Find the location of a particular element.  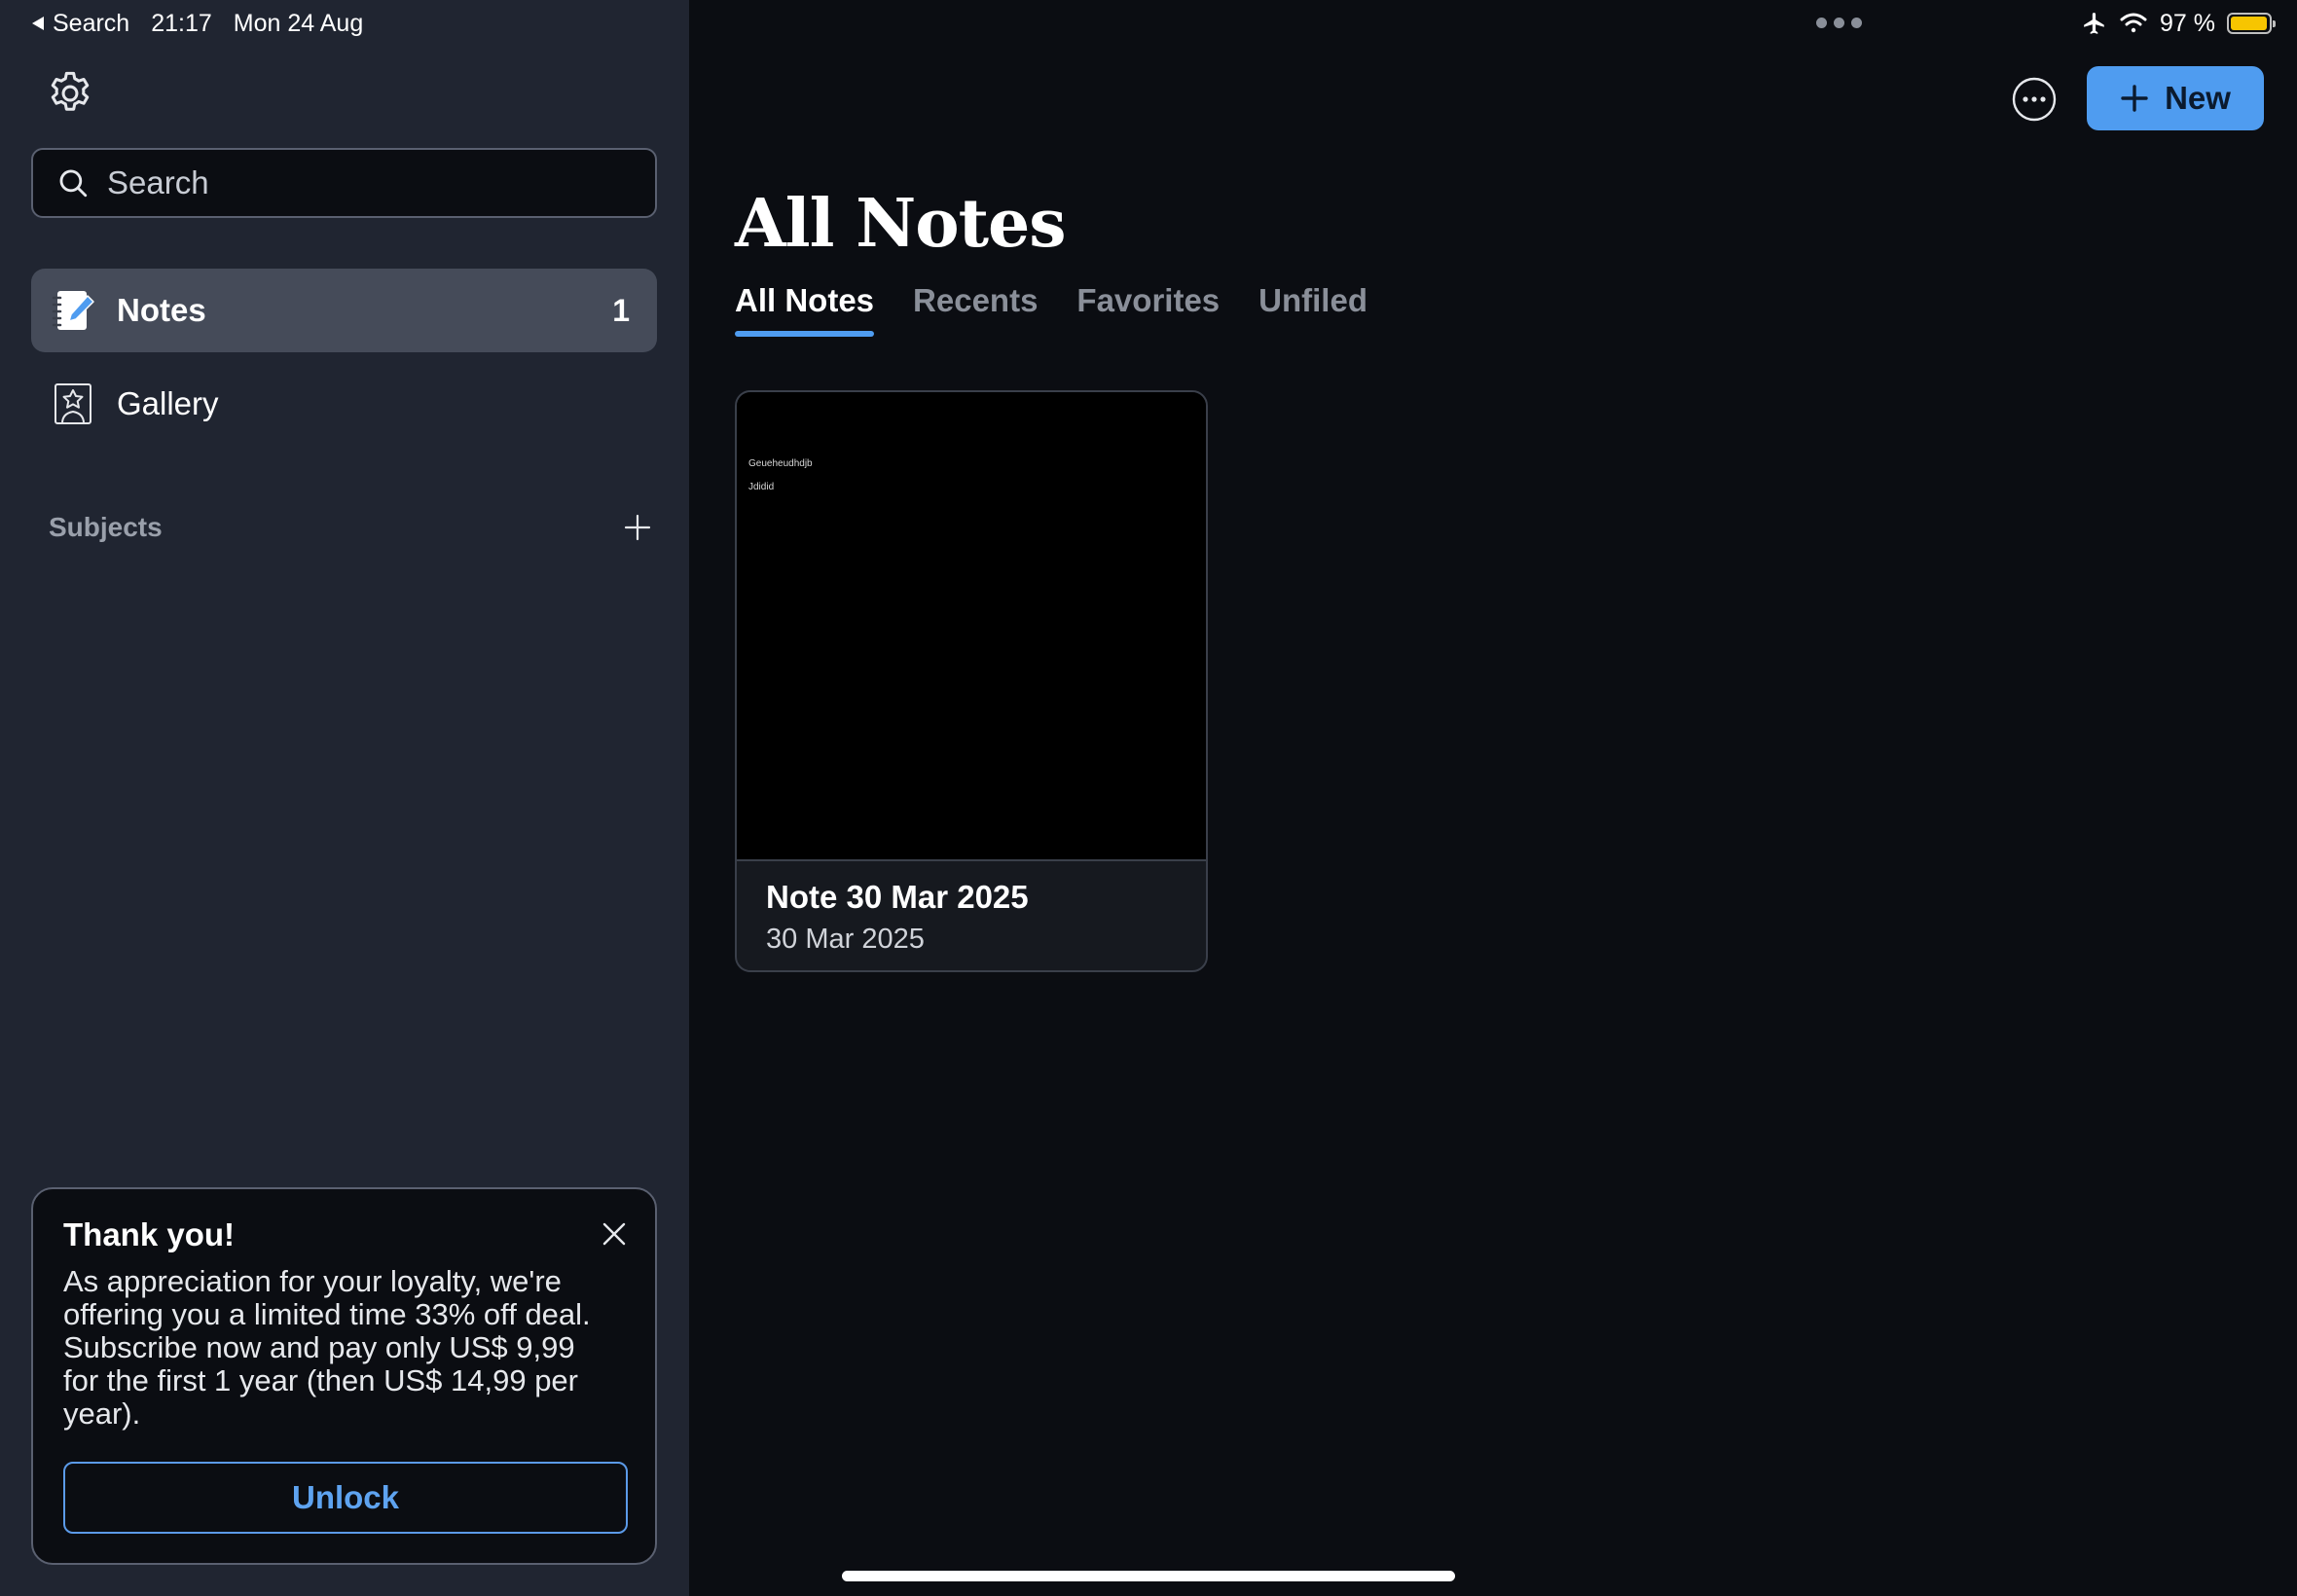

notes-tabs: All Notes Recents Favorites Unfiled is located at coordinates (1051, 310).